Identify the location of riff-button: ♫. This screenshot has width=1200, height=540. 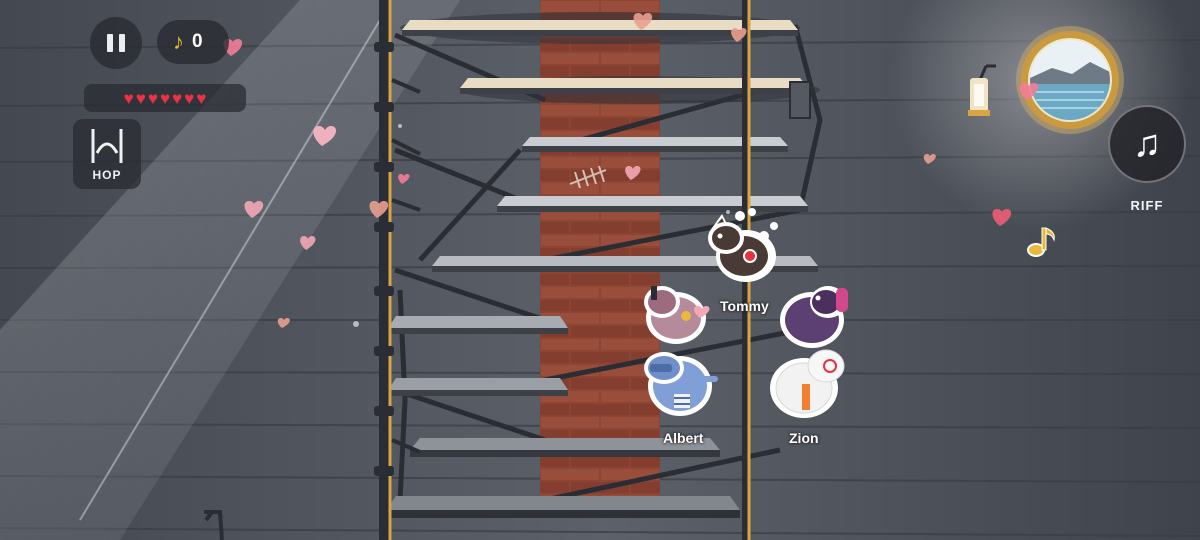
(1147, 144).